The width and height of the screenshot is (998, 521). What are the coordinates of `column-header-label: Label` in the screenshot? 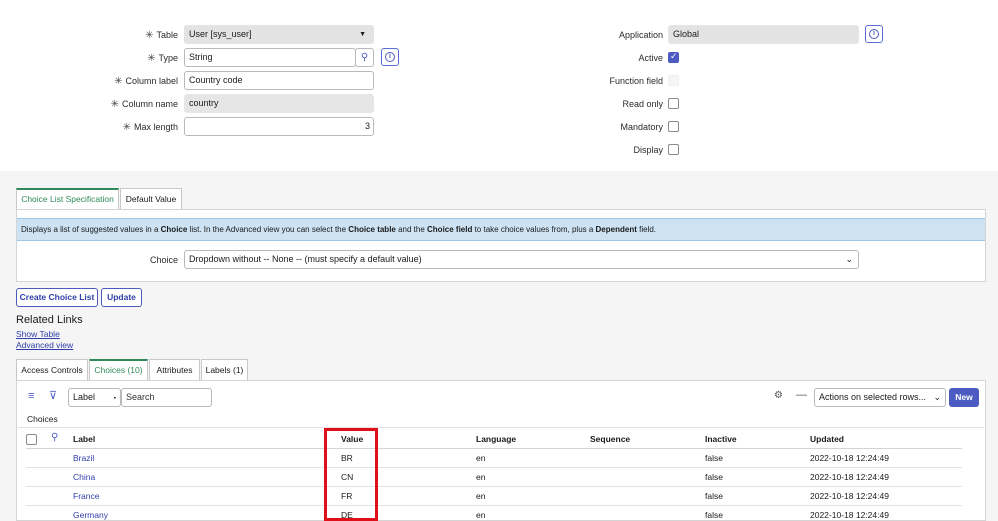 It's located at (84, 439).